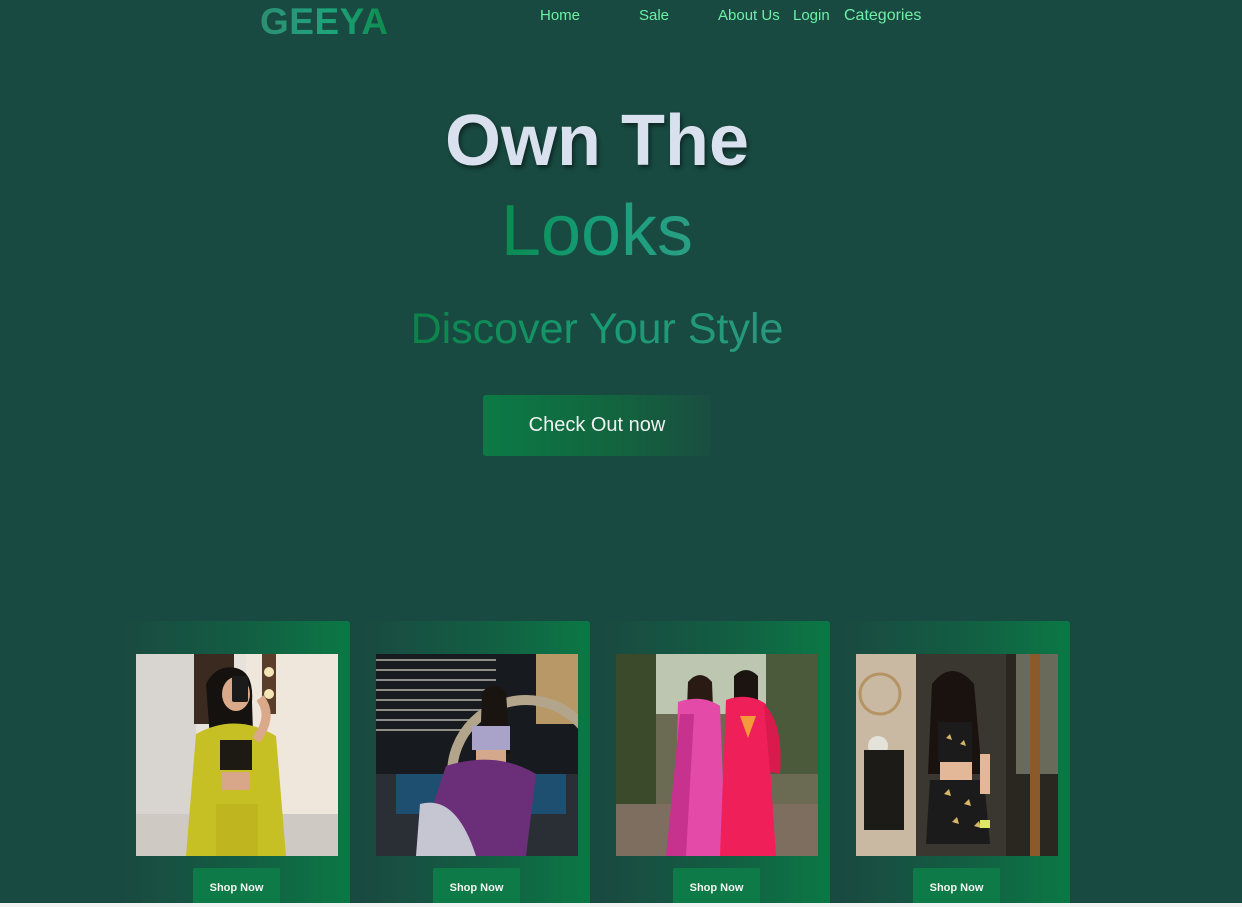 The width and height of the screenshot is (1242, 907). What do you see at coordinates (324, 22) in the screenshot?
I see `brand-logo: GEEYA` at bounding box center [324, 22].